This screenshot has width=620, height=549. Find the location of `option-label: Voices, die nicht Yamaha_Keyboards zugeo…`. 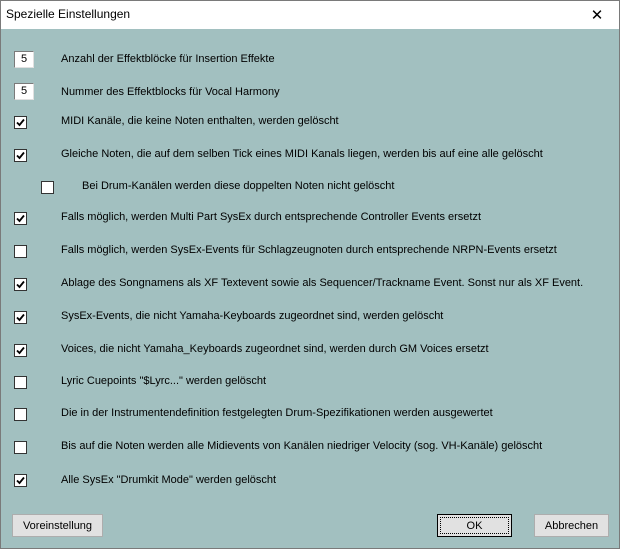

option-label: Voices, die nicht Yamaha_Keyboards zugeo… is located at coordinates (275, 349).